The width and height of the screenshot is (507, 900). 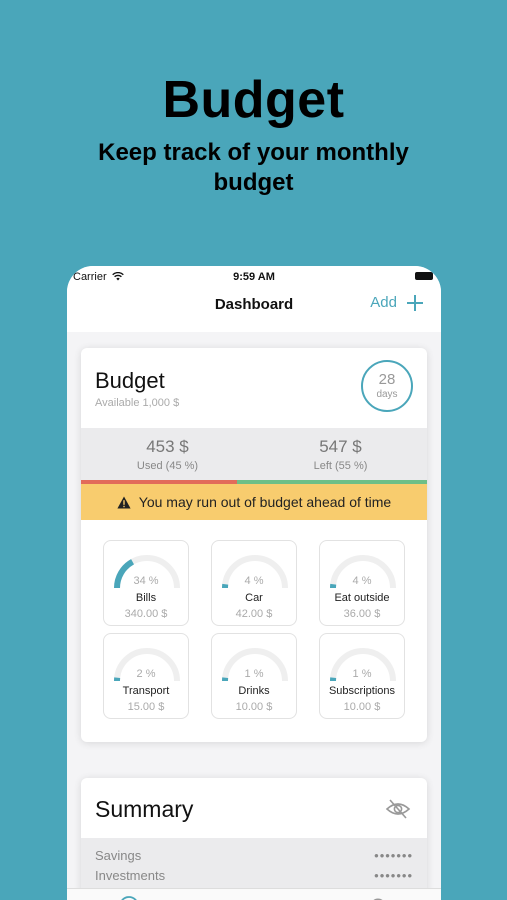 I want to click on category-name: Transport, so click(x=146, y=691).